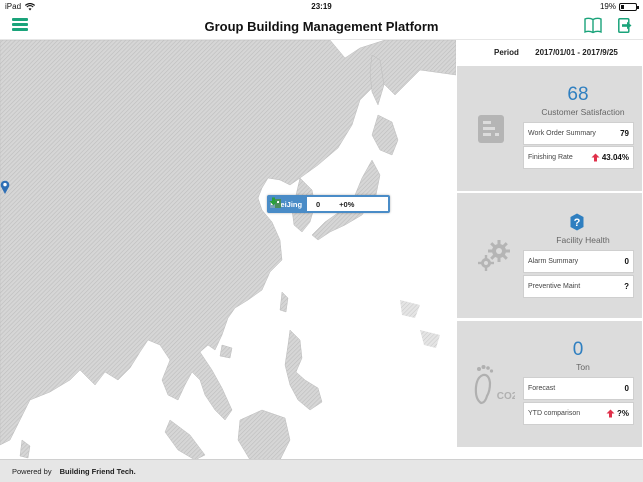 The width and height of the screenshot is (643, 482). I want to click on carbon-value: 0, so click(578, 349).